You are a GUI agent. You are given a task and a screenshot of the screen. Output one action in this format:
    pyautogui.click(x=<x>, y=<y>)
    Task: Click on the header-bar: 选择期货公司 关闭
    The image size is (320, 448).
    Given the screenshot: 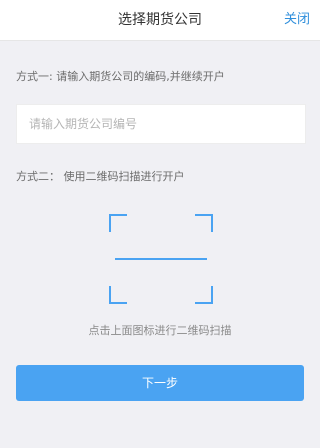 What is the action you would take?
    pyautogui.click(x=160, y=20)
    